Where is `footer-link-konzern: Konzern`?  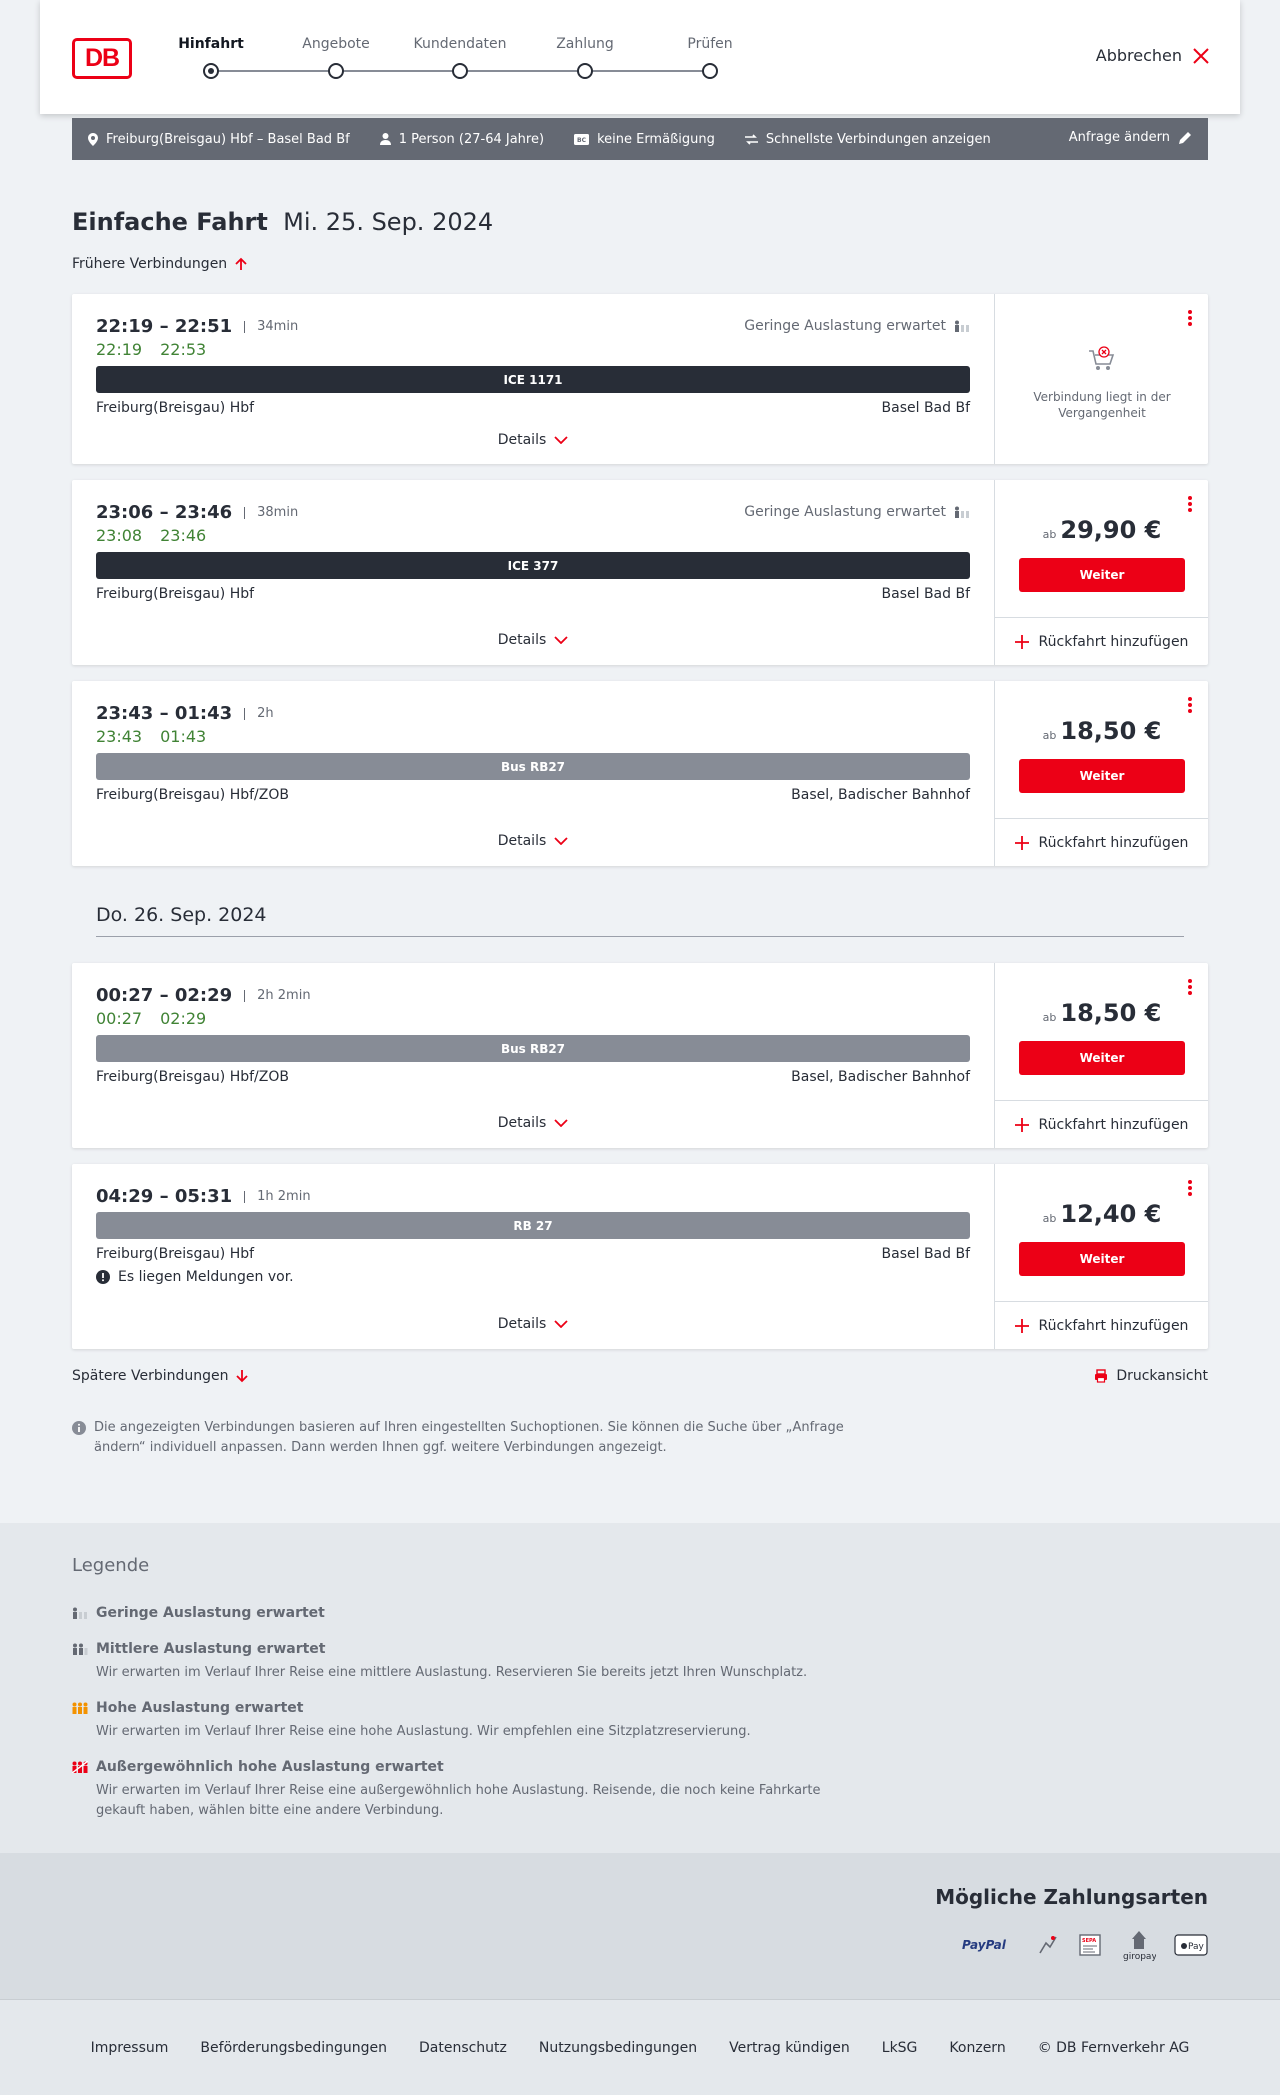 footer-link-konzern: Konzern is located at coordinates (977, 2048).